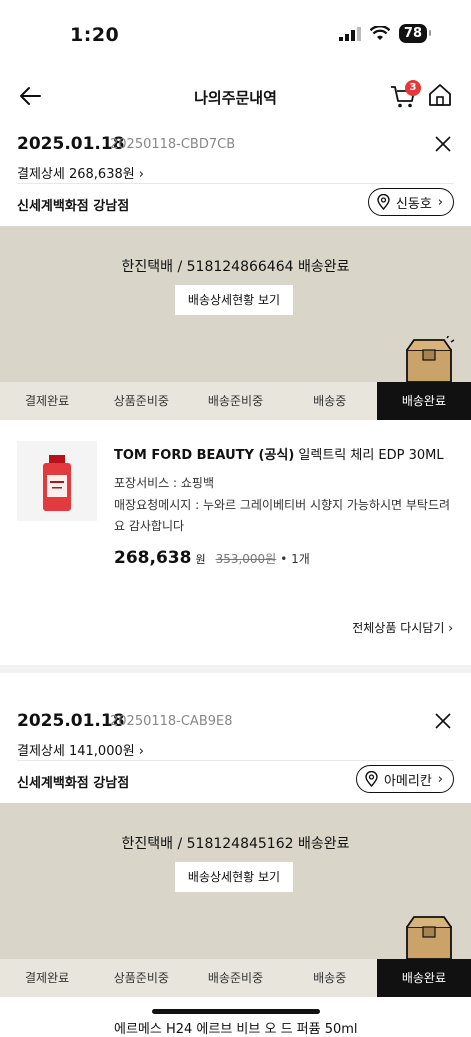  I want to click on original-price: 353,000원, so click(246, 559).